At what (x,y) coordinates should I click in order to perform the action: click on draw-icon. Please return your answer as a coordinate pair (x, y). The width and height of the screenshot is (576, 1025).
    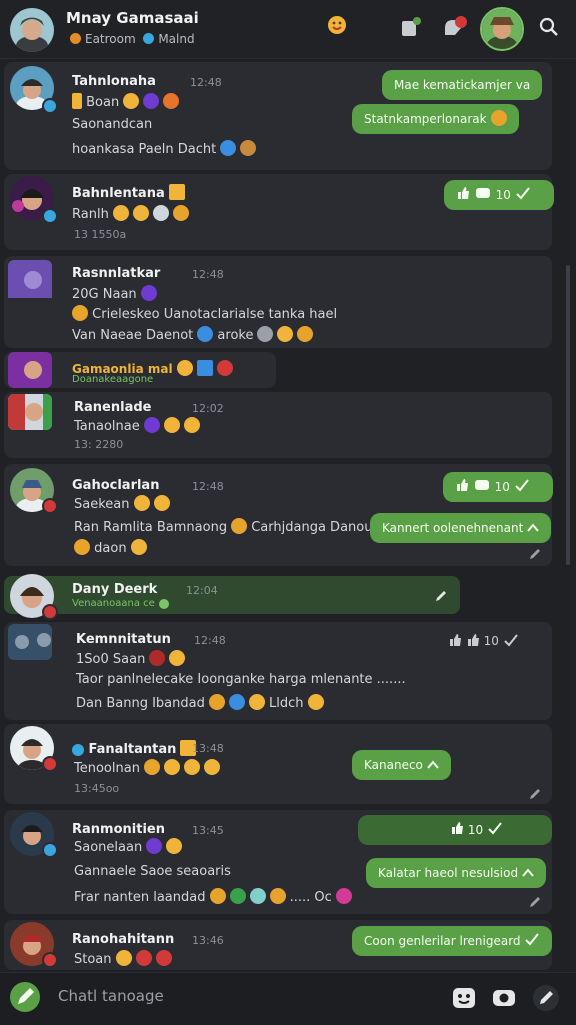
    Looking at the image, I should click on (546, 998).